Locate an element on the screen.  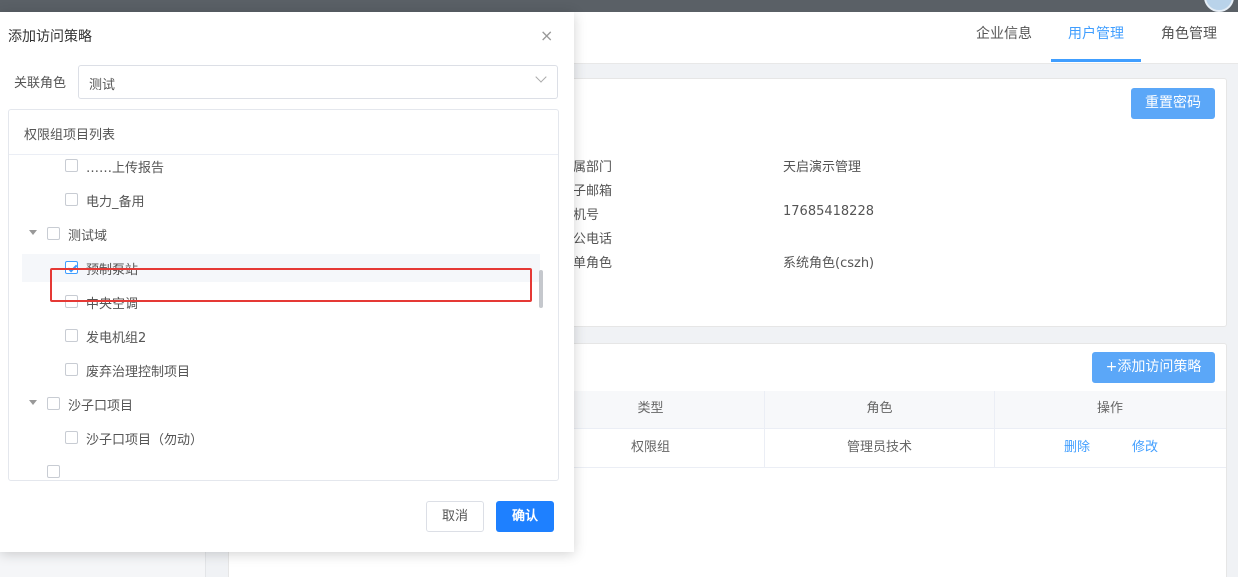
highlight-box is located at coordinates (291, 285).